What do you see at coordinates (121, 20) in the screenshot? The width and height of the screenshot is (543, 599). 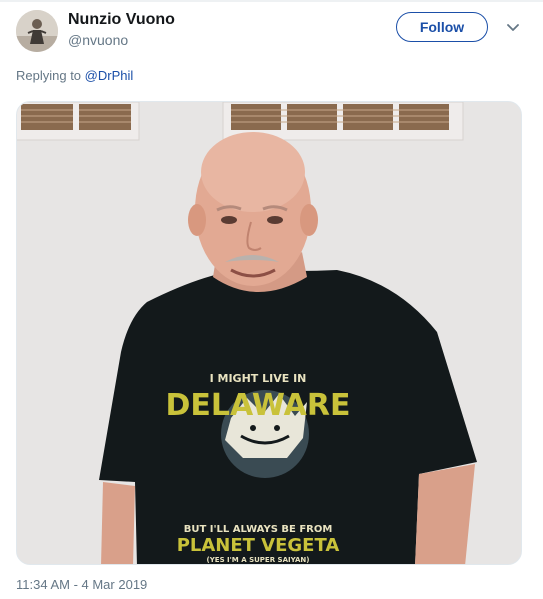 I see `author-name: Nunzio Vuono` at bounding box center [121, 20].